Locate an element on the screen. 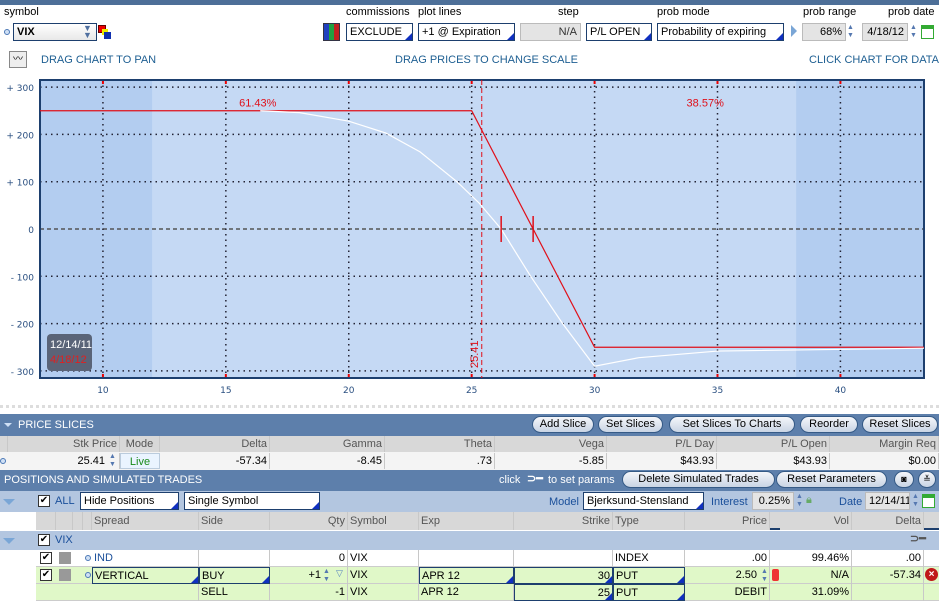 The image size is (939, 603). header-price: Price is located at coordinates (727, 521).